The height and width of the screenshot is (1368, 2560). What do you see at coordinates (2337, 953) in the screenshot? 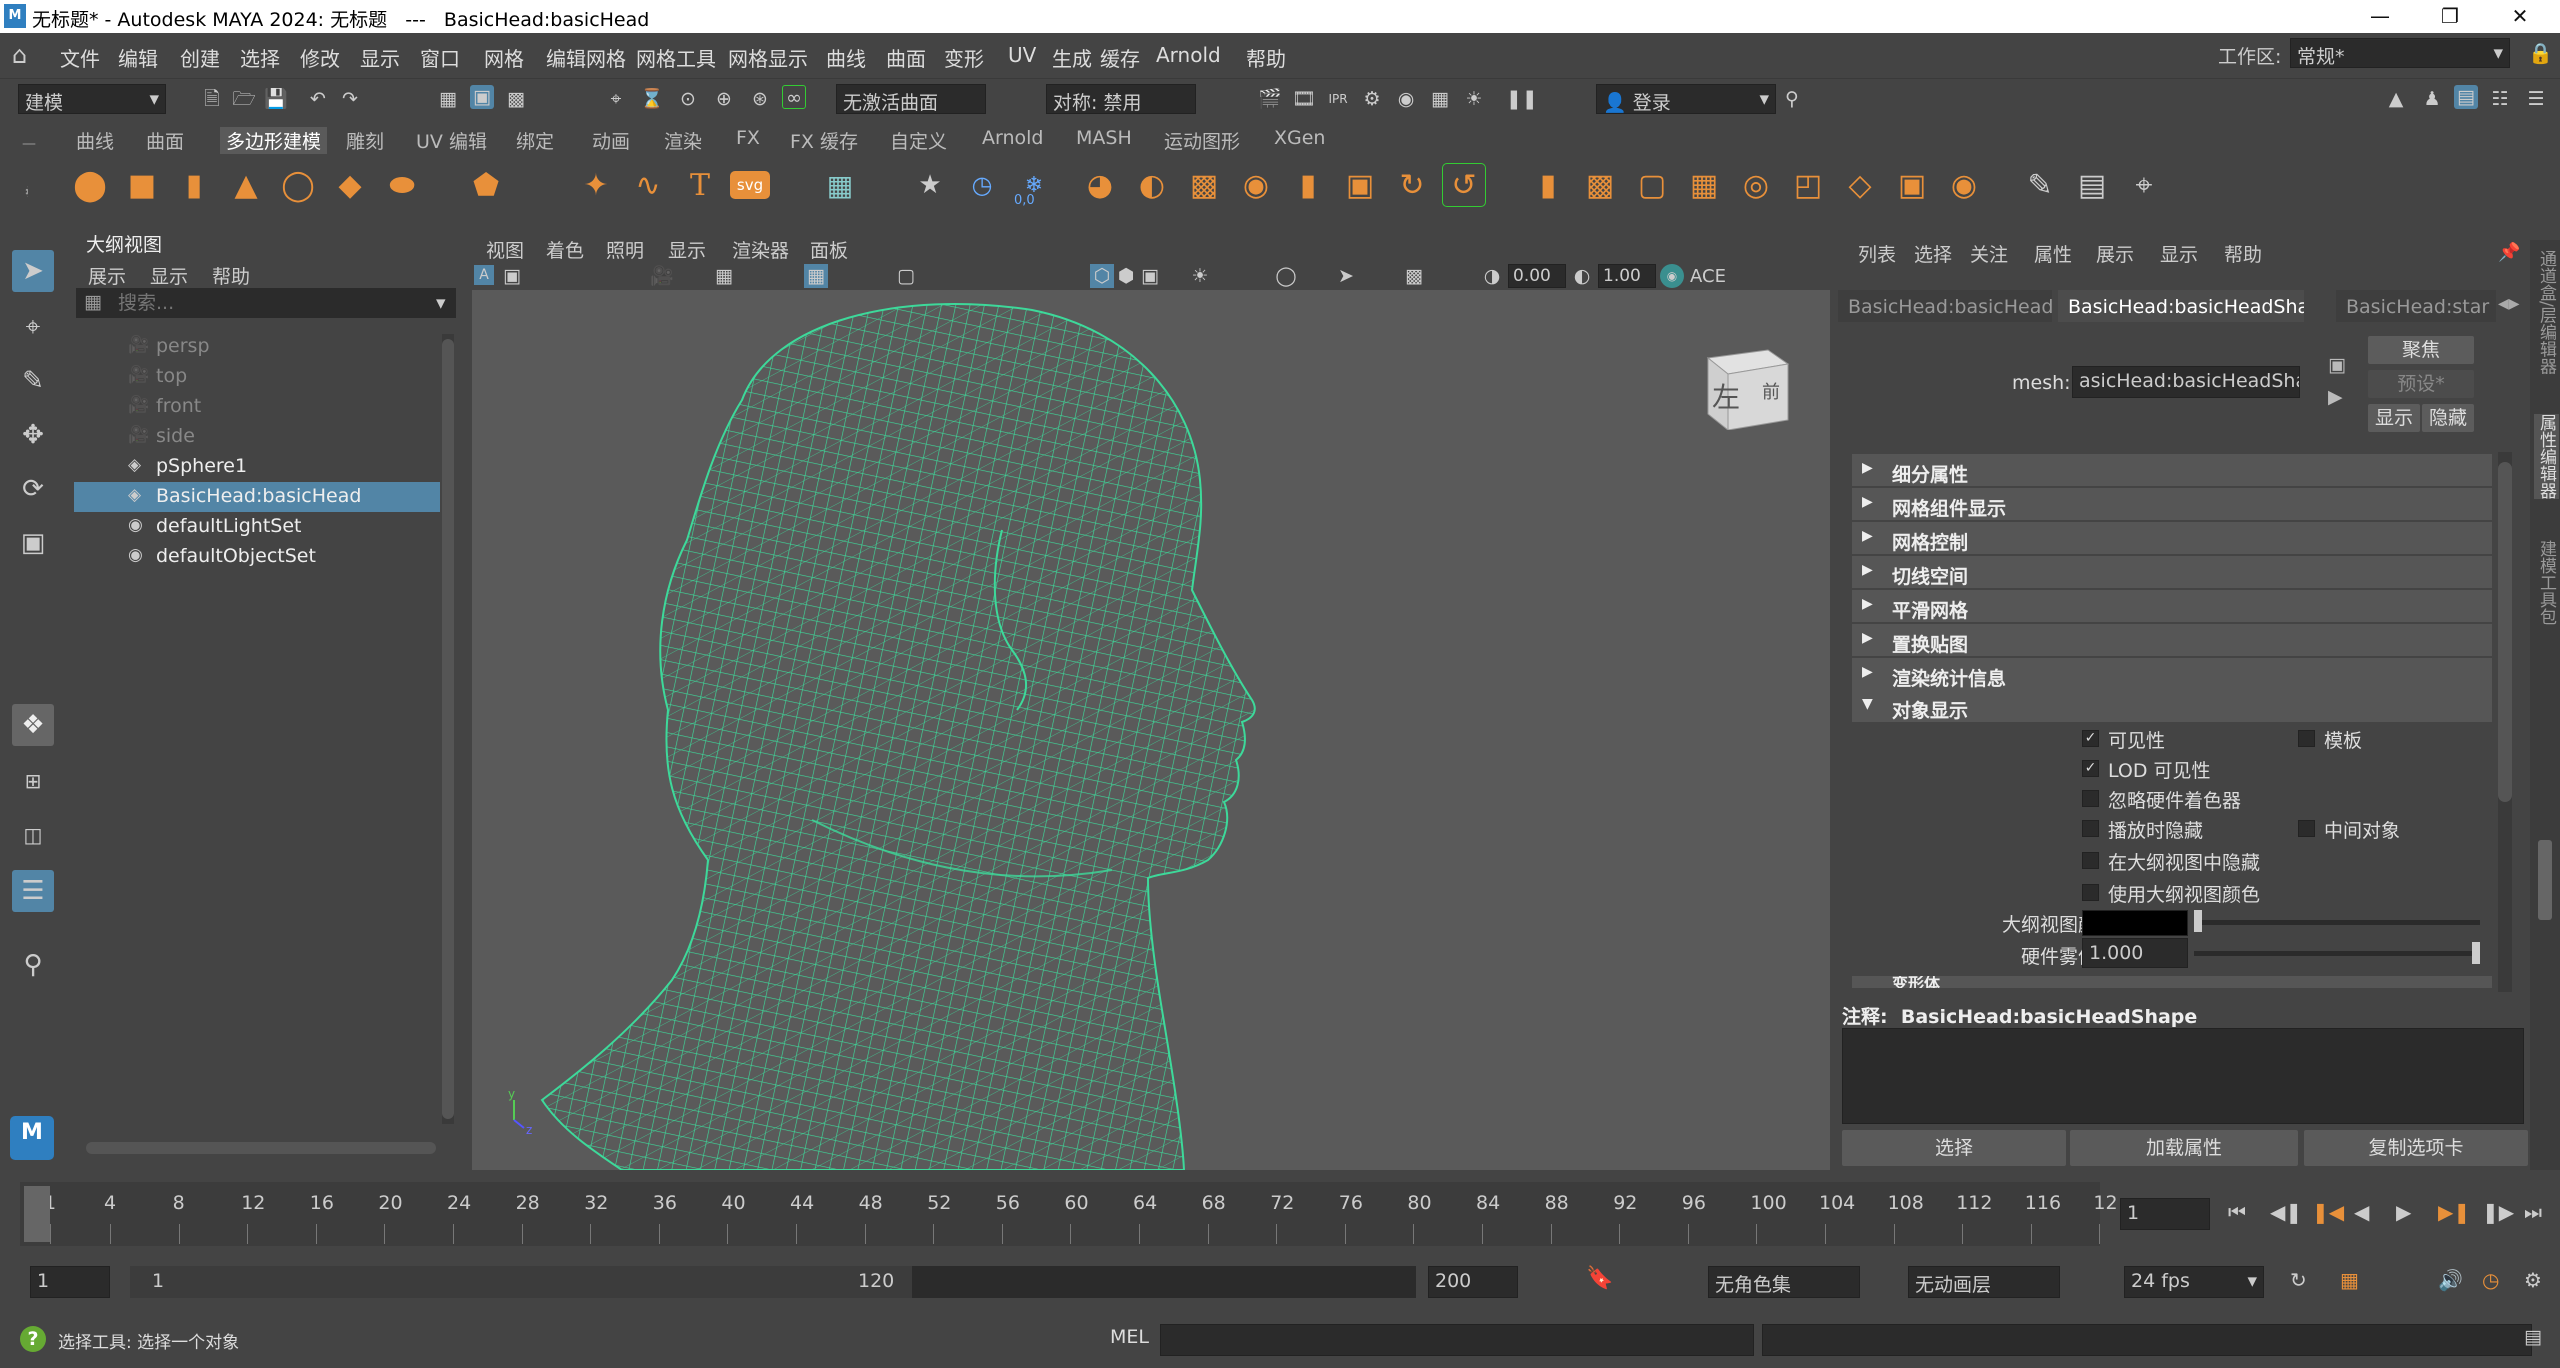
I see `fog-slider` at bounding box center [2337, 953].